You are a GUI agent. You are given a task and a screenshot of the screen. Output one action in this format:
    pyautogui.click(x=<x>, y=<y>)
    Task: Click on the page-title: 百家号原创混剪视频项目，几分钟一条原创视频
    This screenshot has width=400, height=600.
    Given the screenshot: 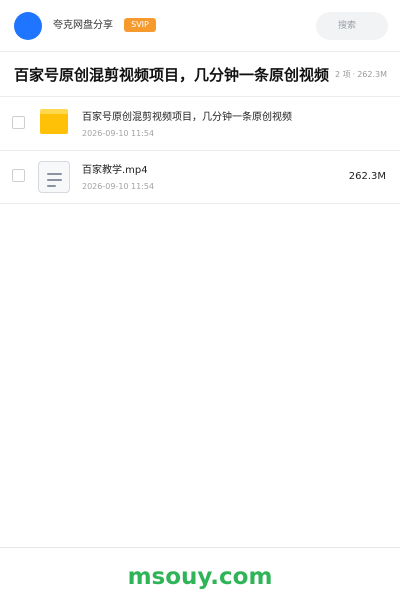 What is the action you would take?
    pyautogui.click(x=172, y=75)
    